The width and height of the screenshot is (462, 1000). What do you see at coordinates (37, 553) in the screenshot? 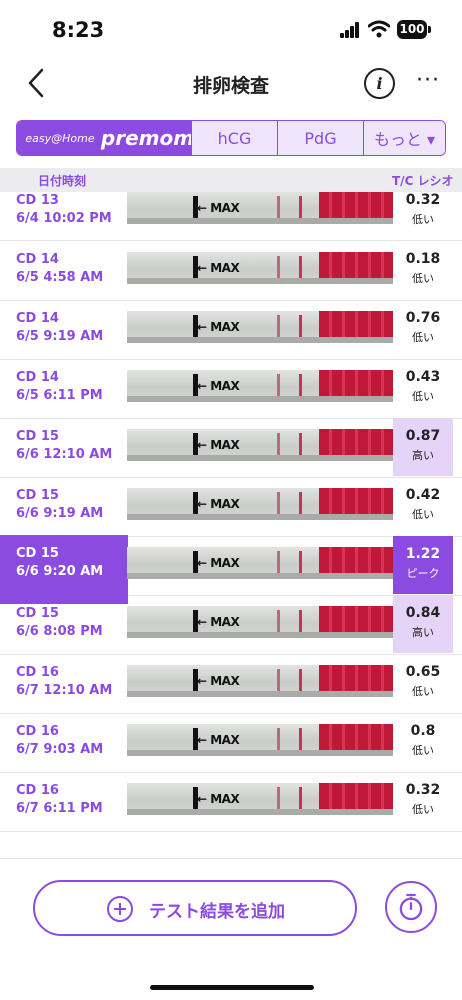
I see `cycle-day: CD 15` at bounding box center [37, 553].